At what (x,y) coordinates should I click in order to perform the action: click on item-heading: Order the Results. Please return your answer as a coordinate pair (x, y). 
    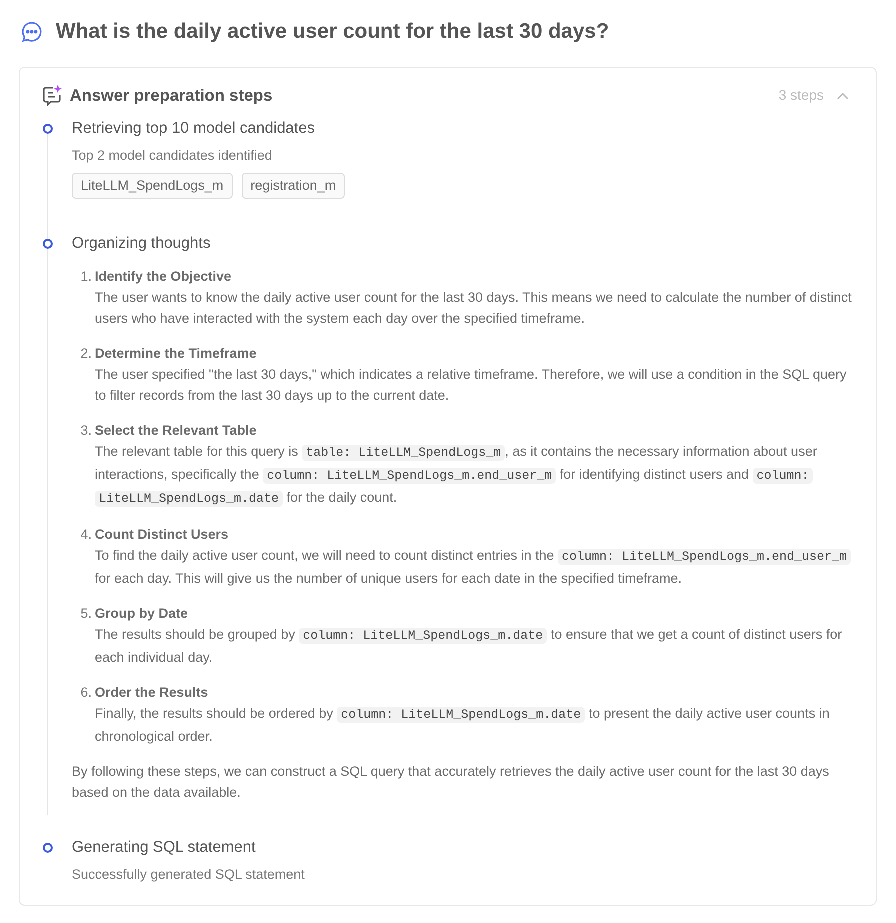
    Looking at the image, I should click on (152, 693).